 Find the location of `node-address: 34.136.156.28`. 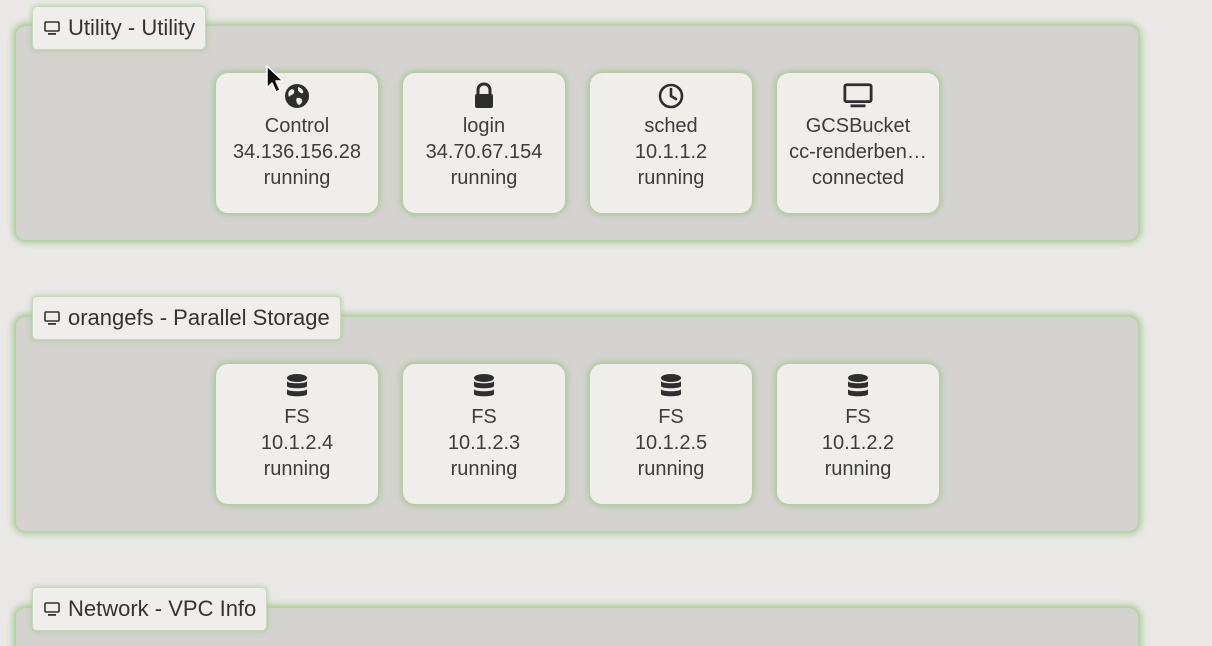

node-address: 34.136.156.28 is located at coordinates (297, 152).